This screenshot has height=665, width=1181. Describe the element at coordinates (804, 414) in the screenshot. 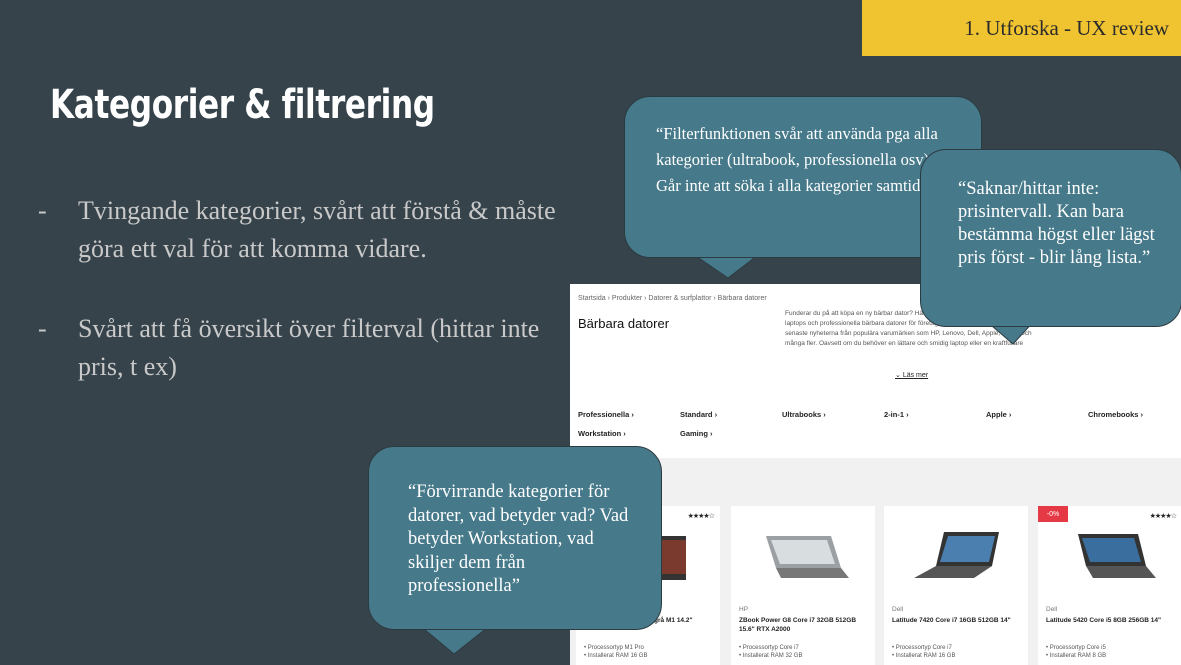

I see `category-ultrabooks: Ultrabooks ›` at that location.